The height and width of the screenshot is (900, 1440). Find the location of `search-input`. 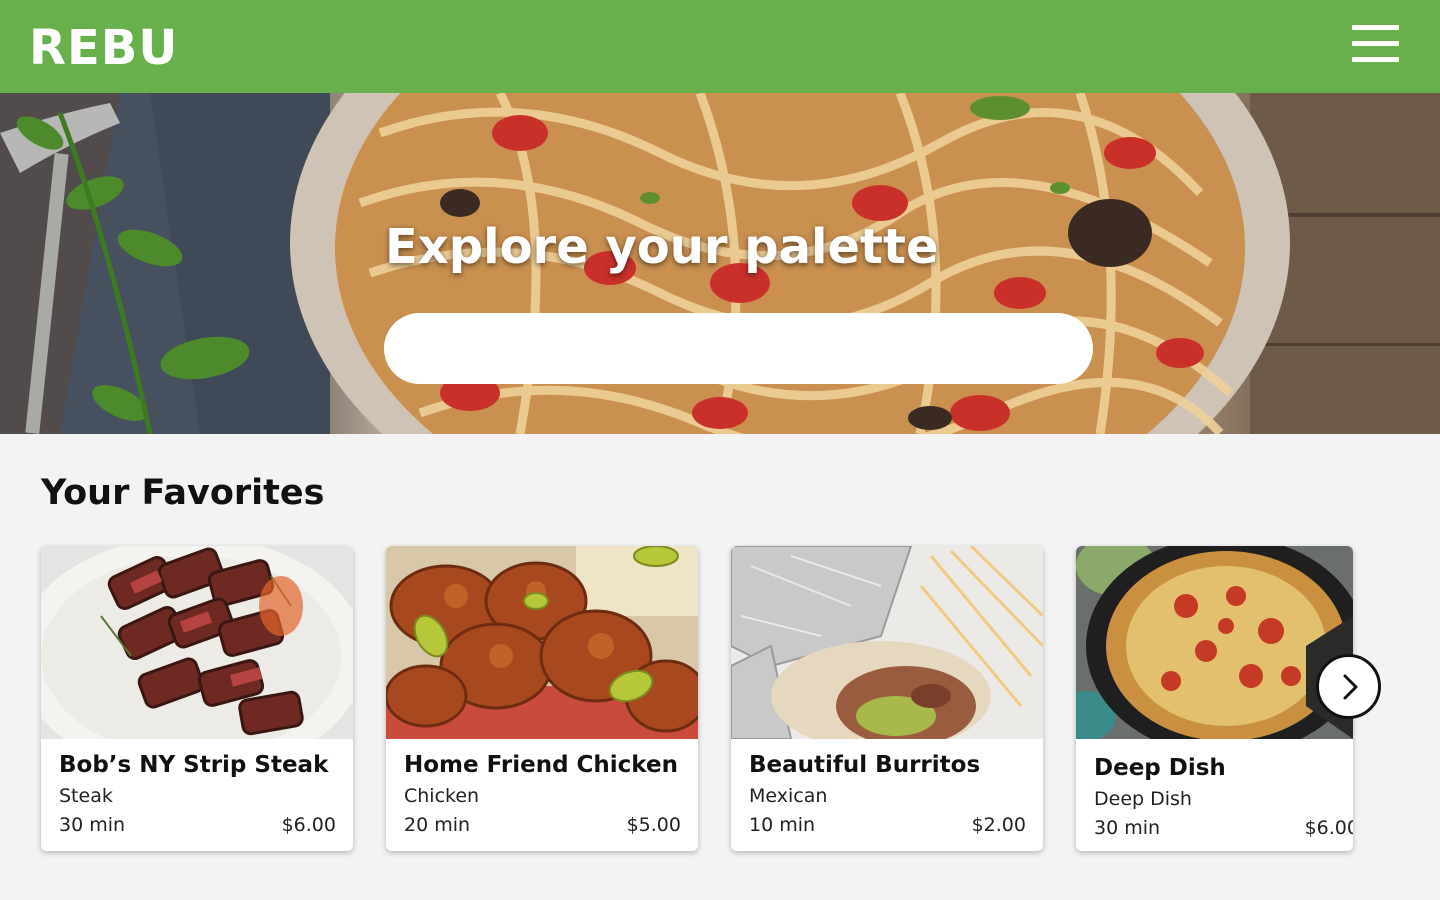

search-input is located at coordinates (738, 348).